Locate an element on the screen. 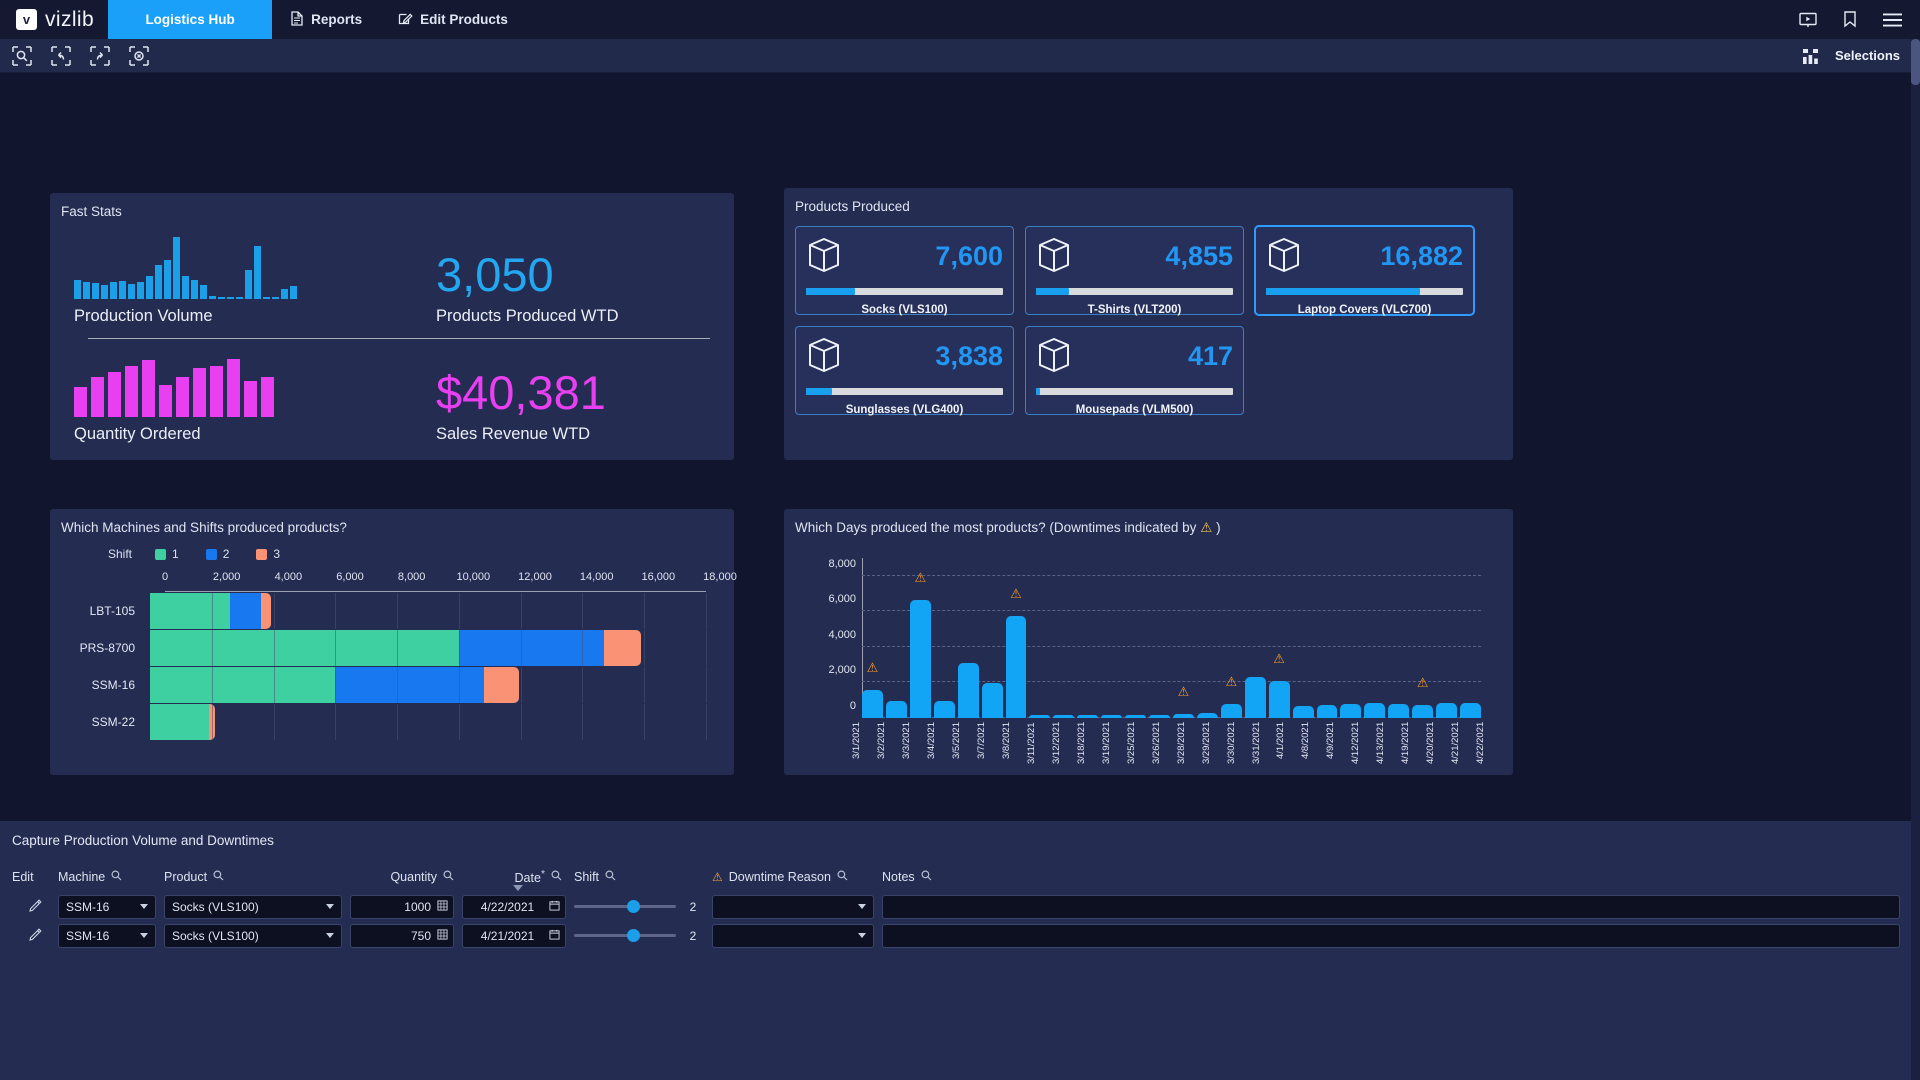  product-kpi-tile: 3,838 Sunglasses (VLG400) is located at coordinates (904, 371).